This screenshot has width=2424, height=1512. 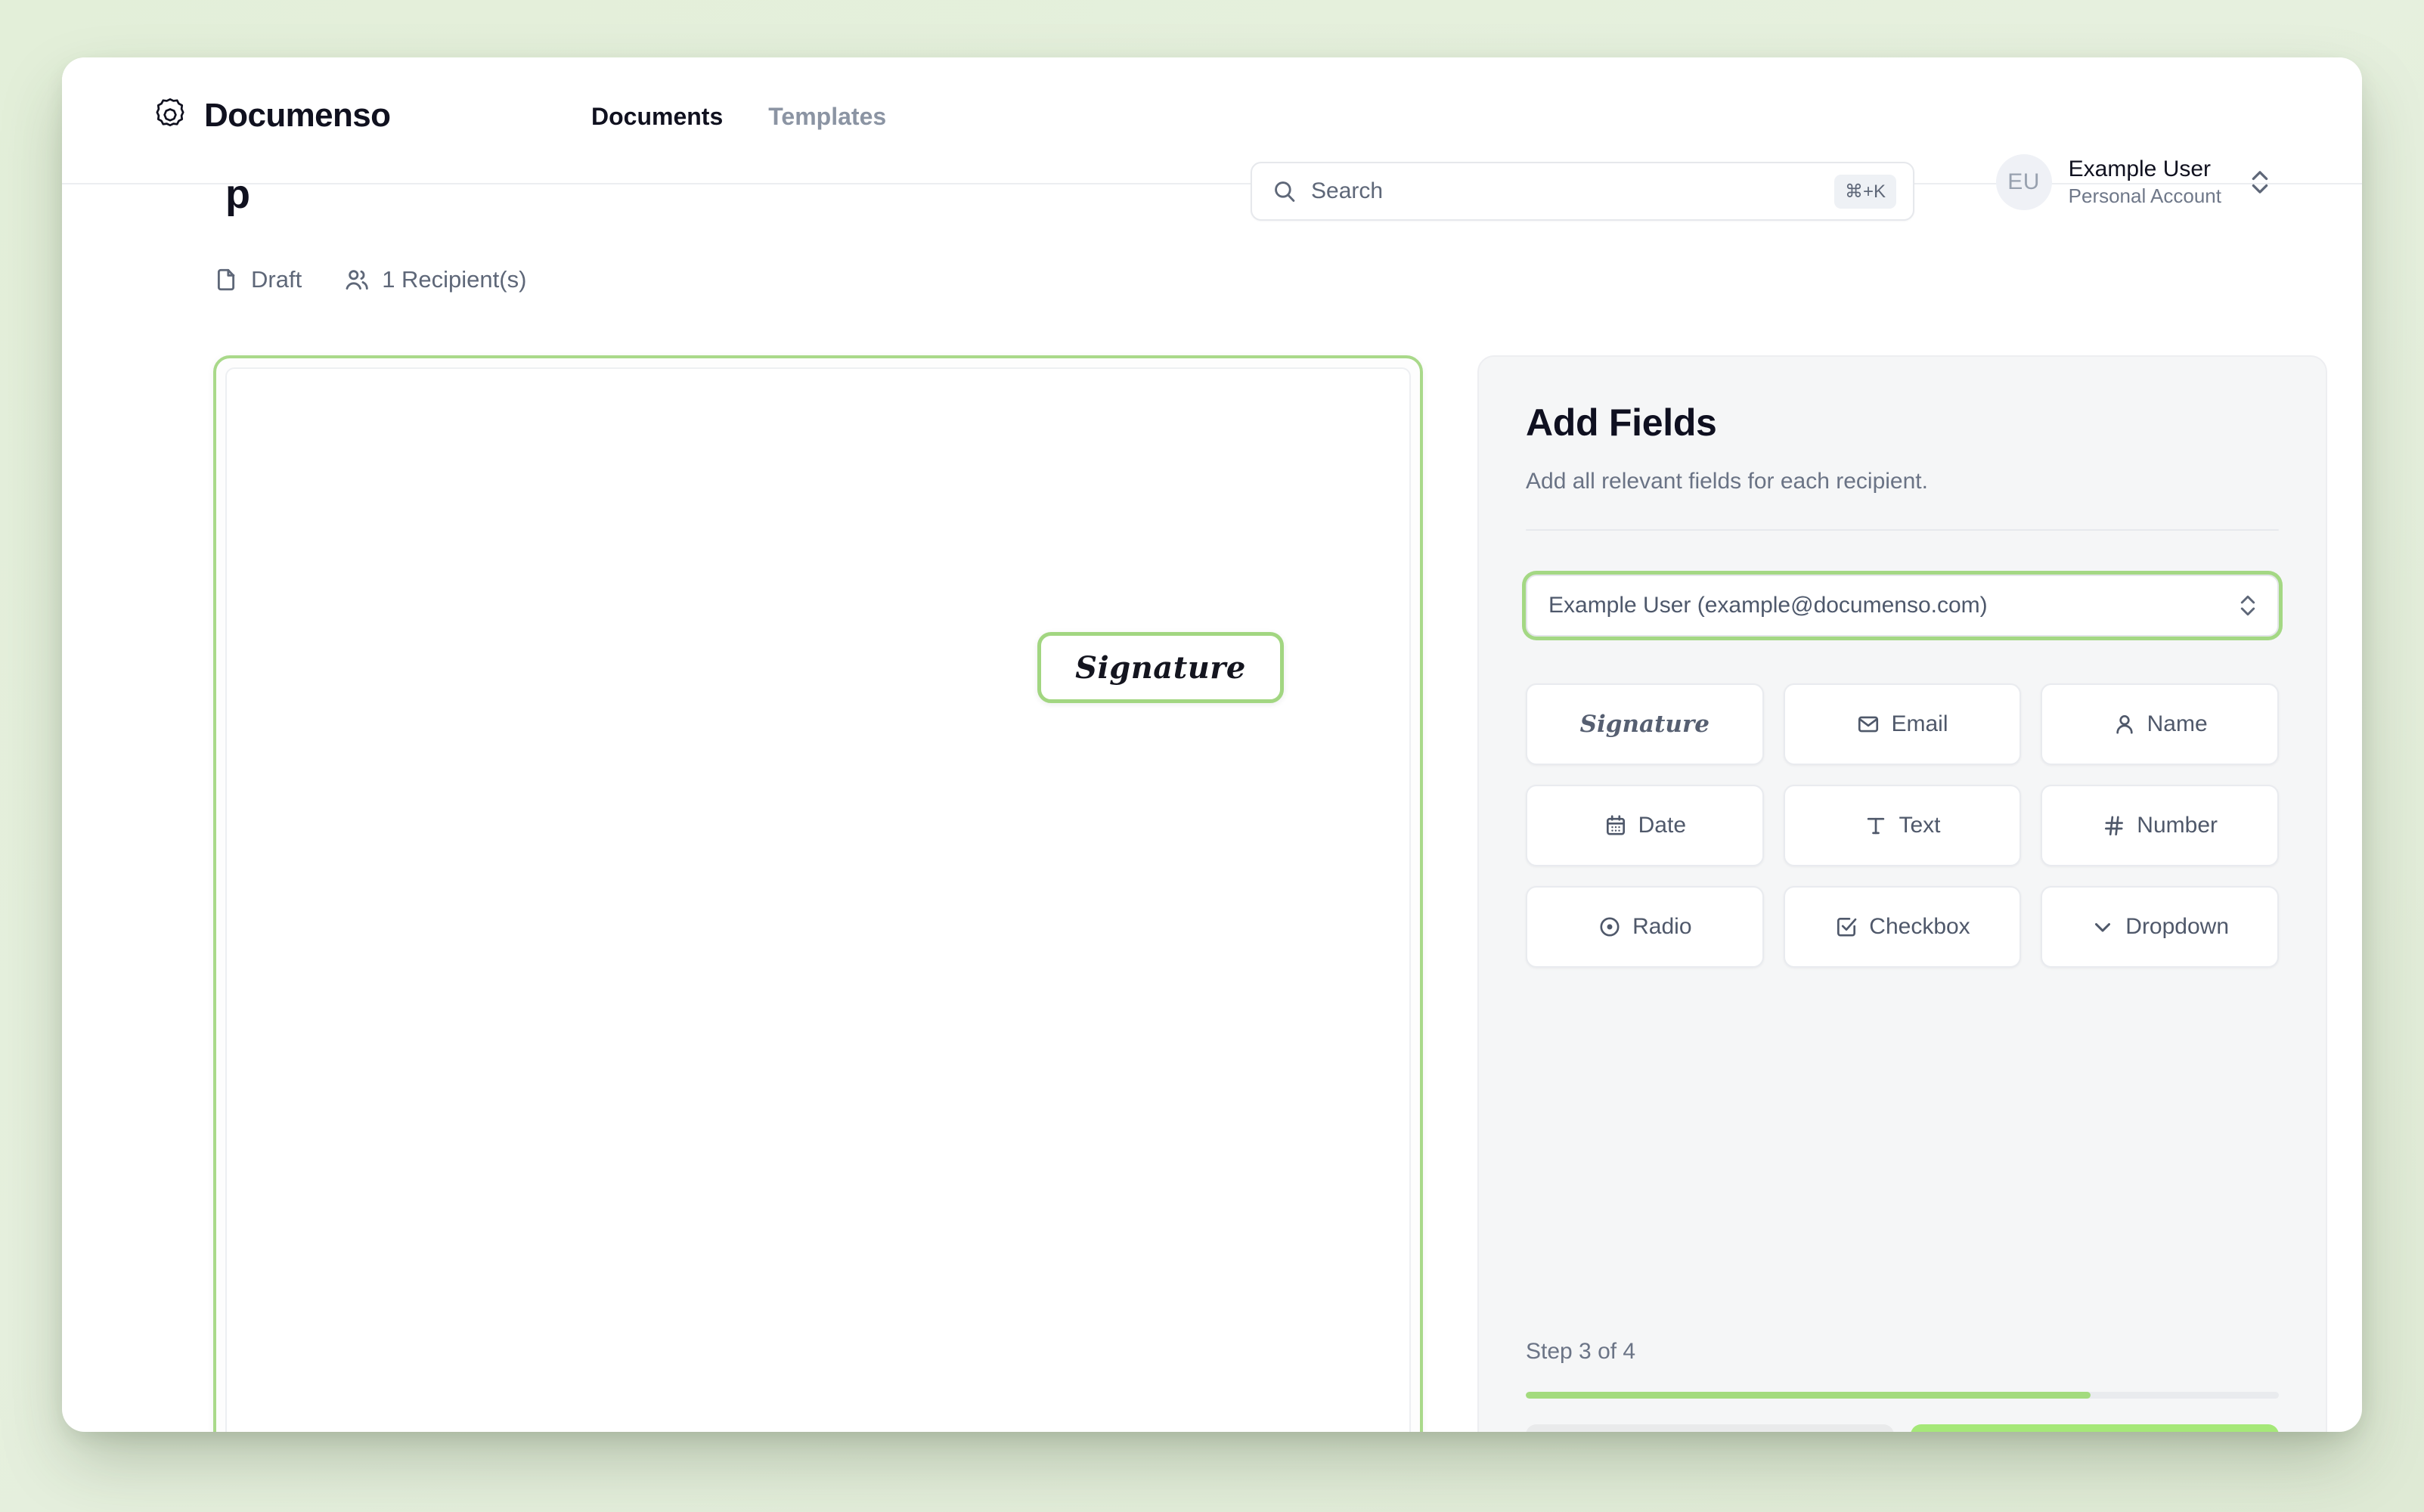 What do you see at coordinates (1581, 1351) in the screenshot?
I see `step-label: Step 3 of 4` at bounding box center [1581, 1351].